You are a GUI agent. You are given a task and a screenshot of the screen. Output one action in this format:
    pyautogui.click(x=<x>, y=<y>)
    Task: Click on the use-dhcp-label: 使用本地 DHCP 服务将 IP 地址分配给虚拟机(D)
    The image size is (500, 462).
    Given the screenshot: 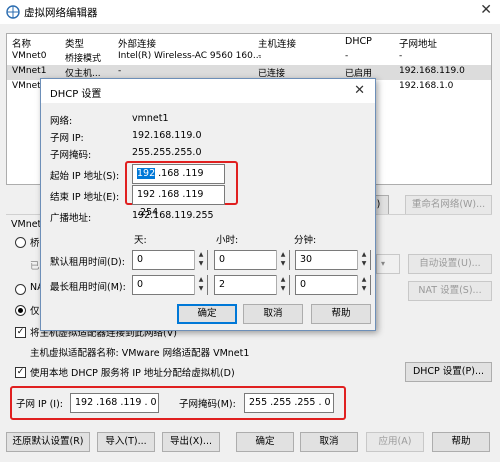 What is the action you would take?
    pyautogui.click(x=132, y=373)
    